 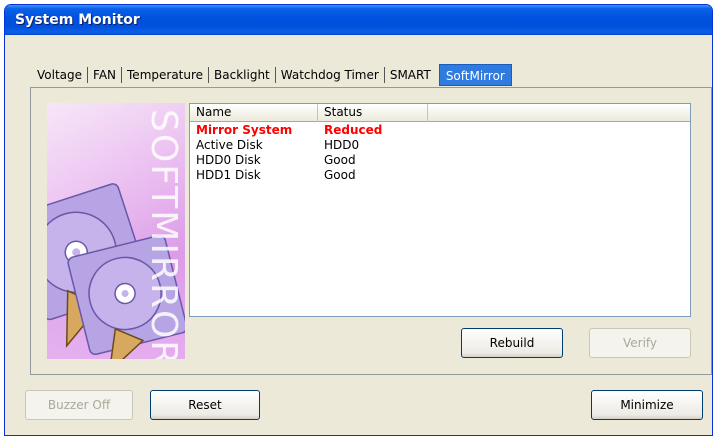 What do you see at coordinates (330, 75) in the screenshot?
I see `tab-watchdog-timer: Watchdog Timer` at bounding box center [330, 75].